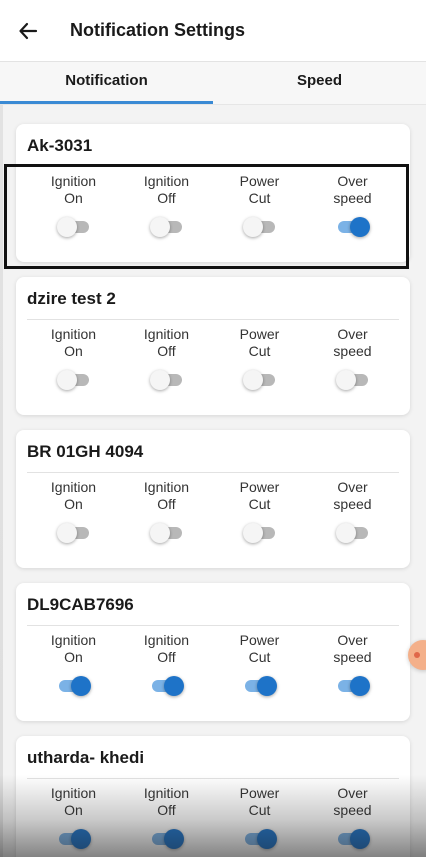  What do you see at coordinates (213, 104) in the screenshot?
I see `tab-divider` at bounding box center [213, 104].